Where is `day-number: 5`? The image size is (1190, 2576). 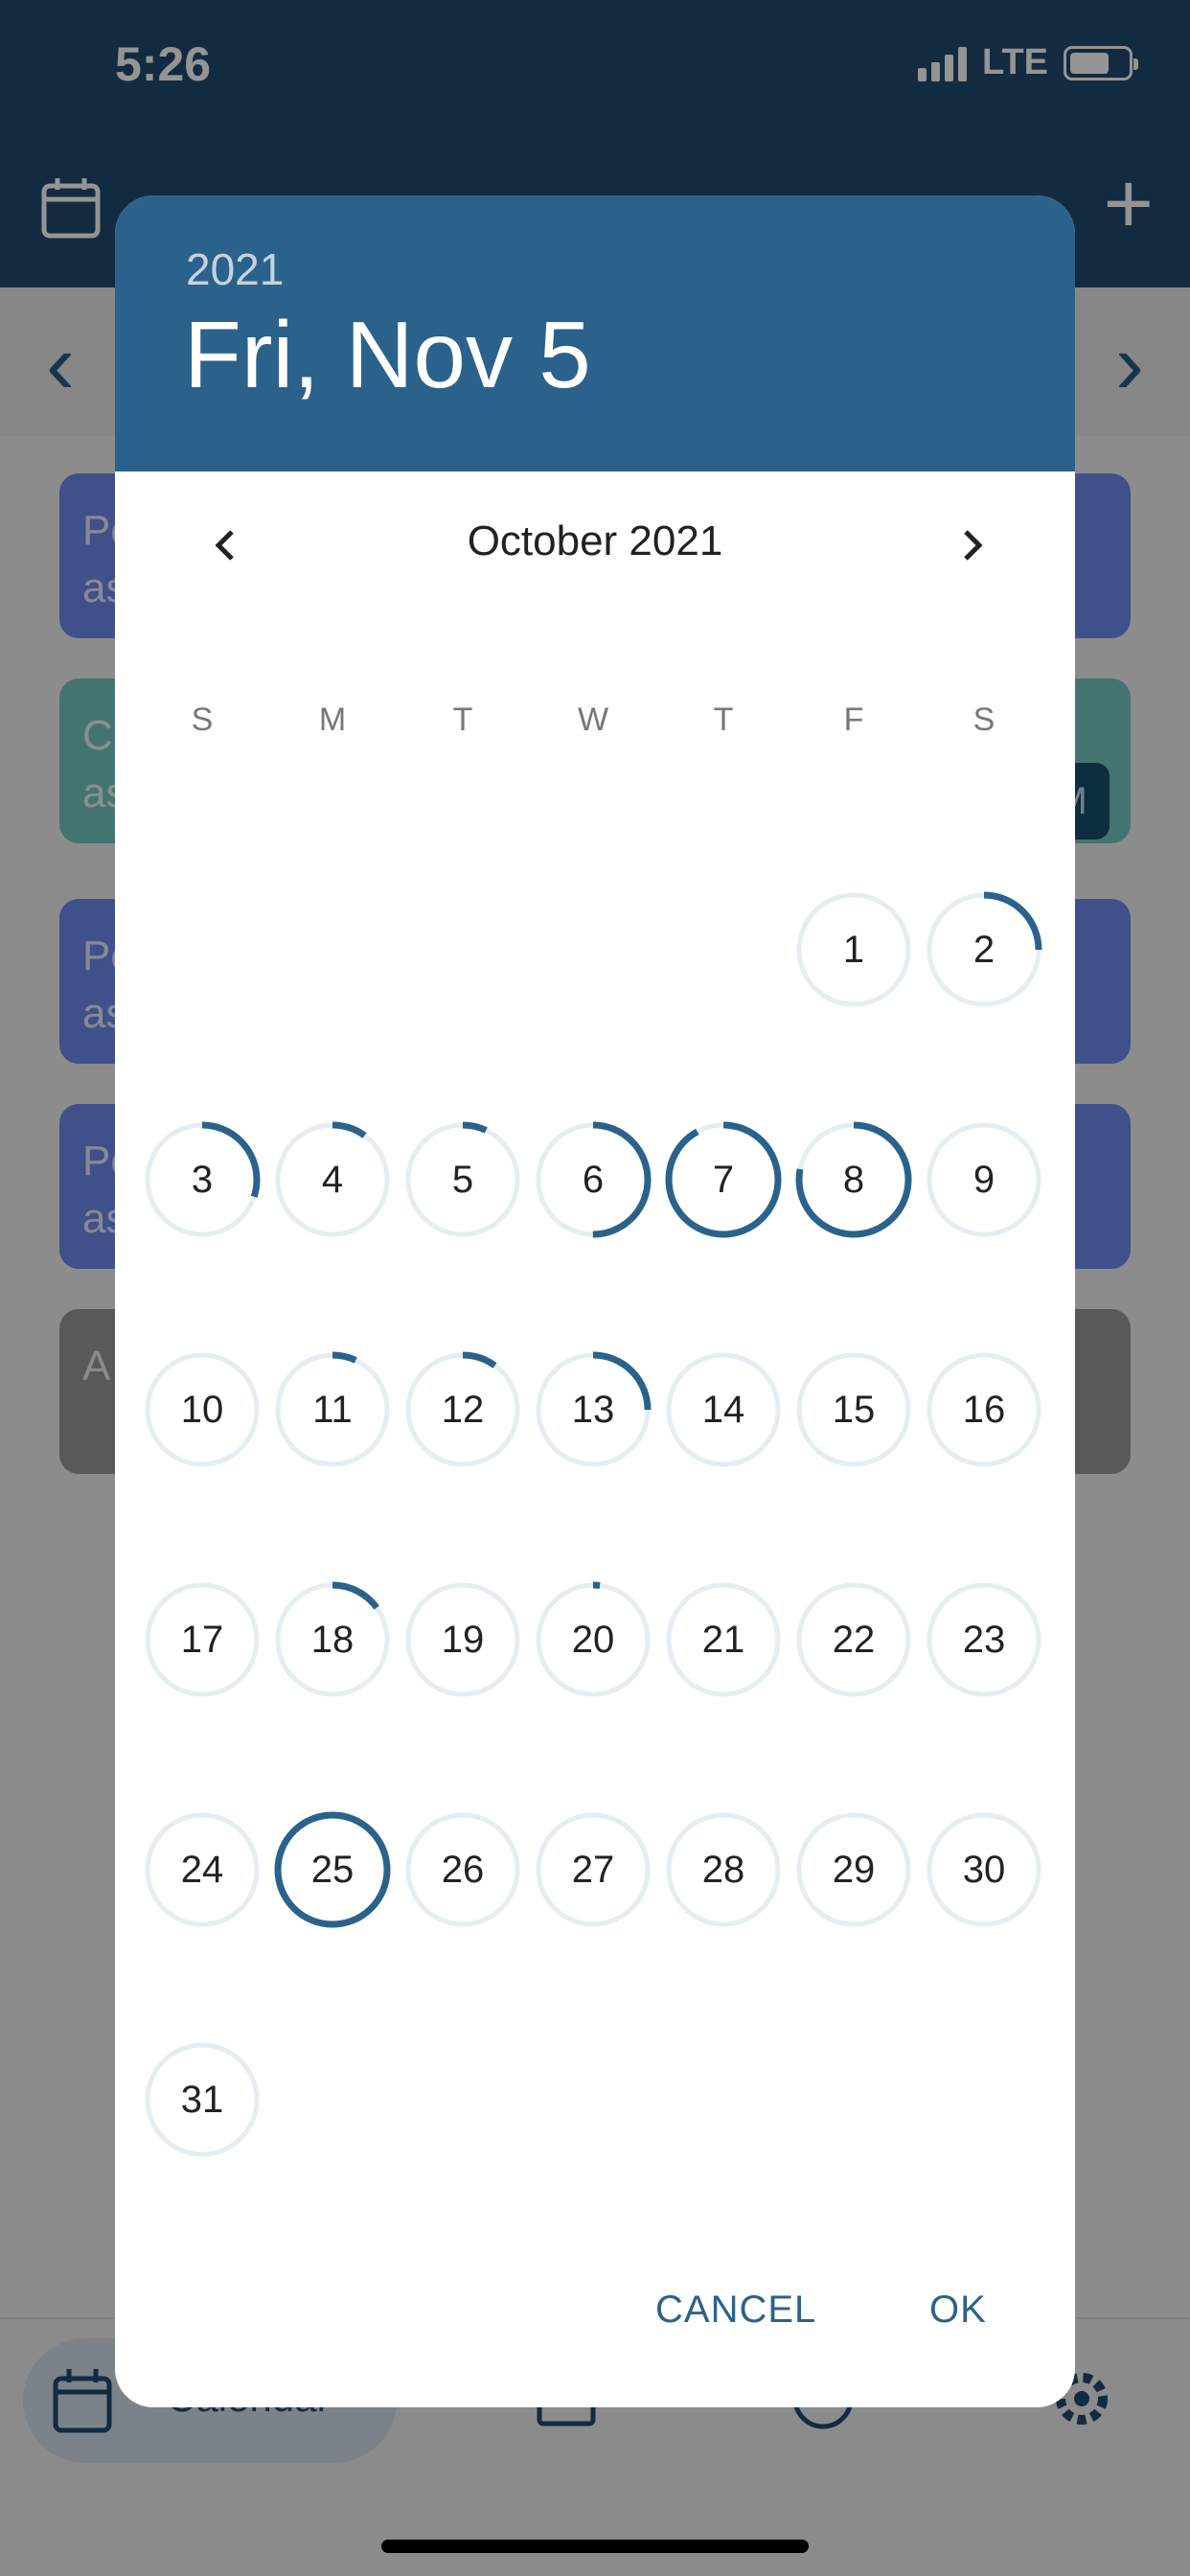
day-number: 5 is located at coordinates (463, 1180).